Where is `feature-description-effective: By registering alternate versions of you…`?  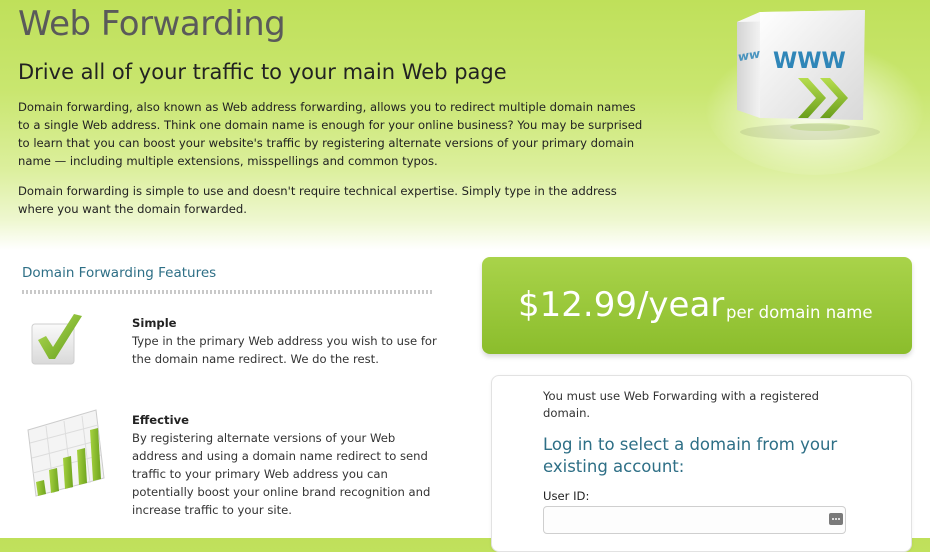
feature-description-effective: By registering alternate versions of you… is located at coordinates (281, 474).